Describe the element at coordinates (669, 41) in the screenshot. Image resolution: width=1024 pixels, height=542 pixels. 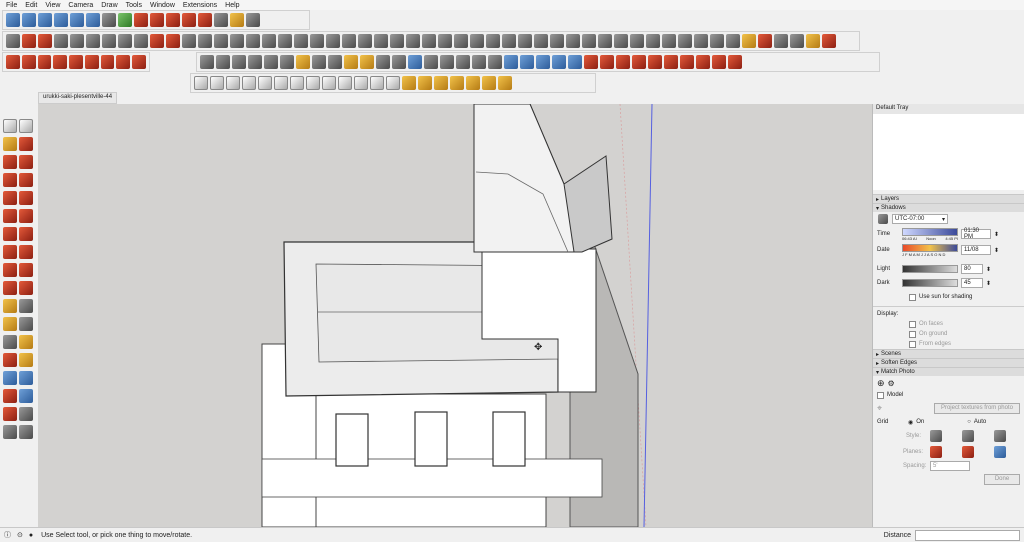
I see `deck-icon` at that location.